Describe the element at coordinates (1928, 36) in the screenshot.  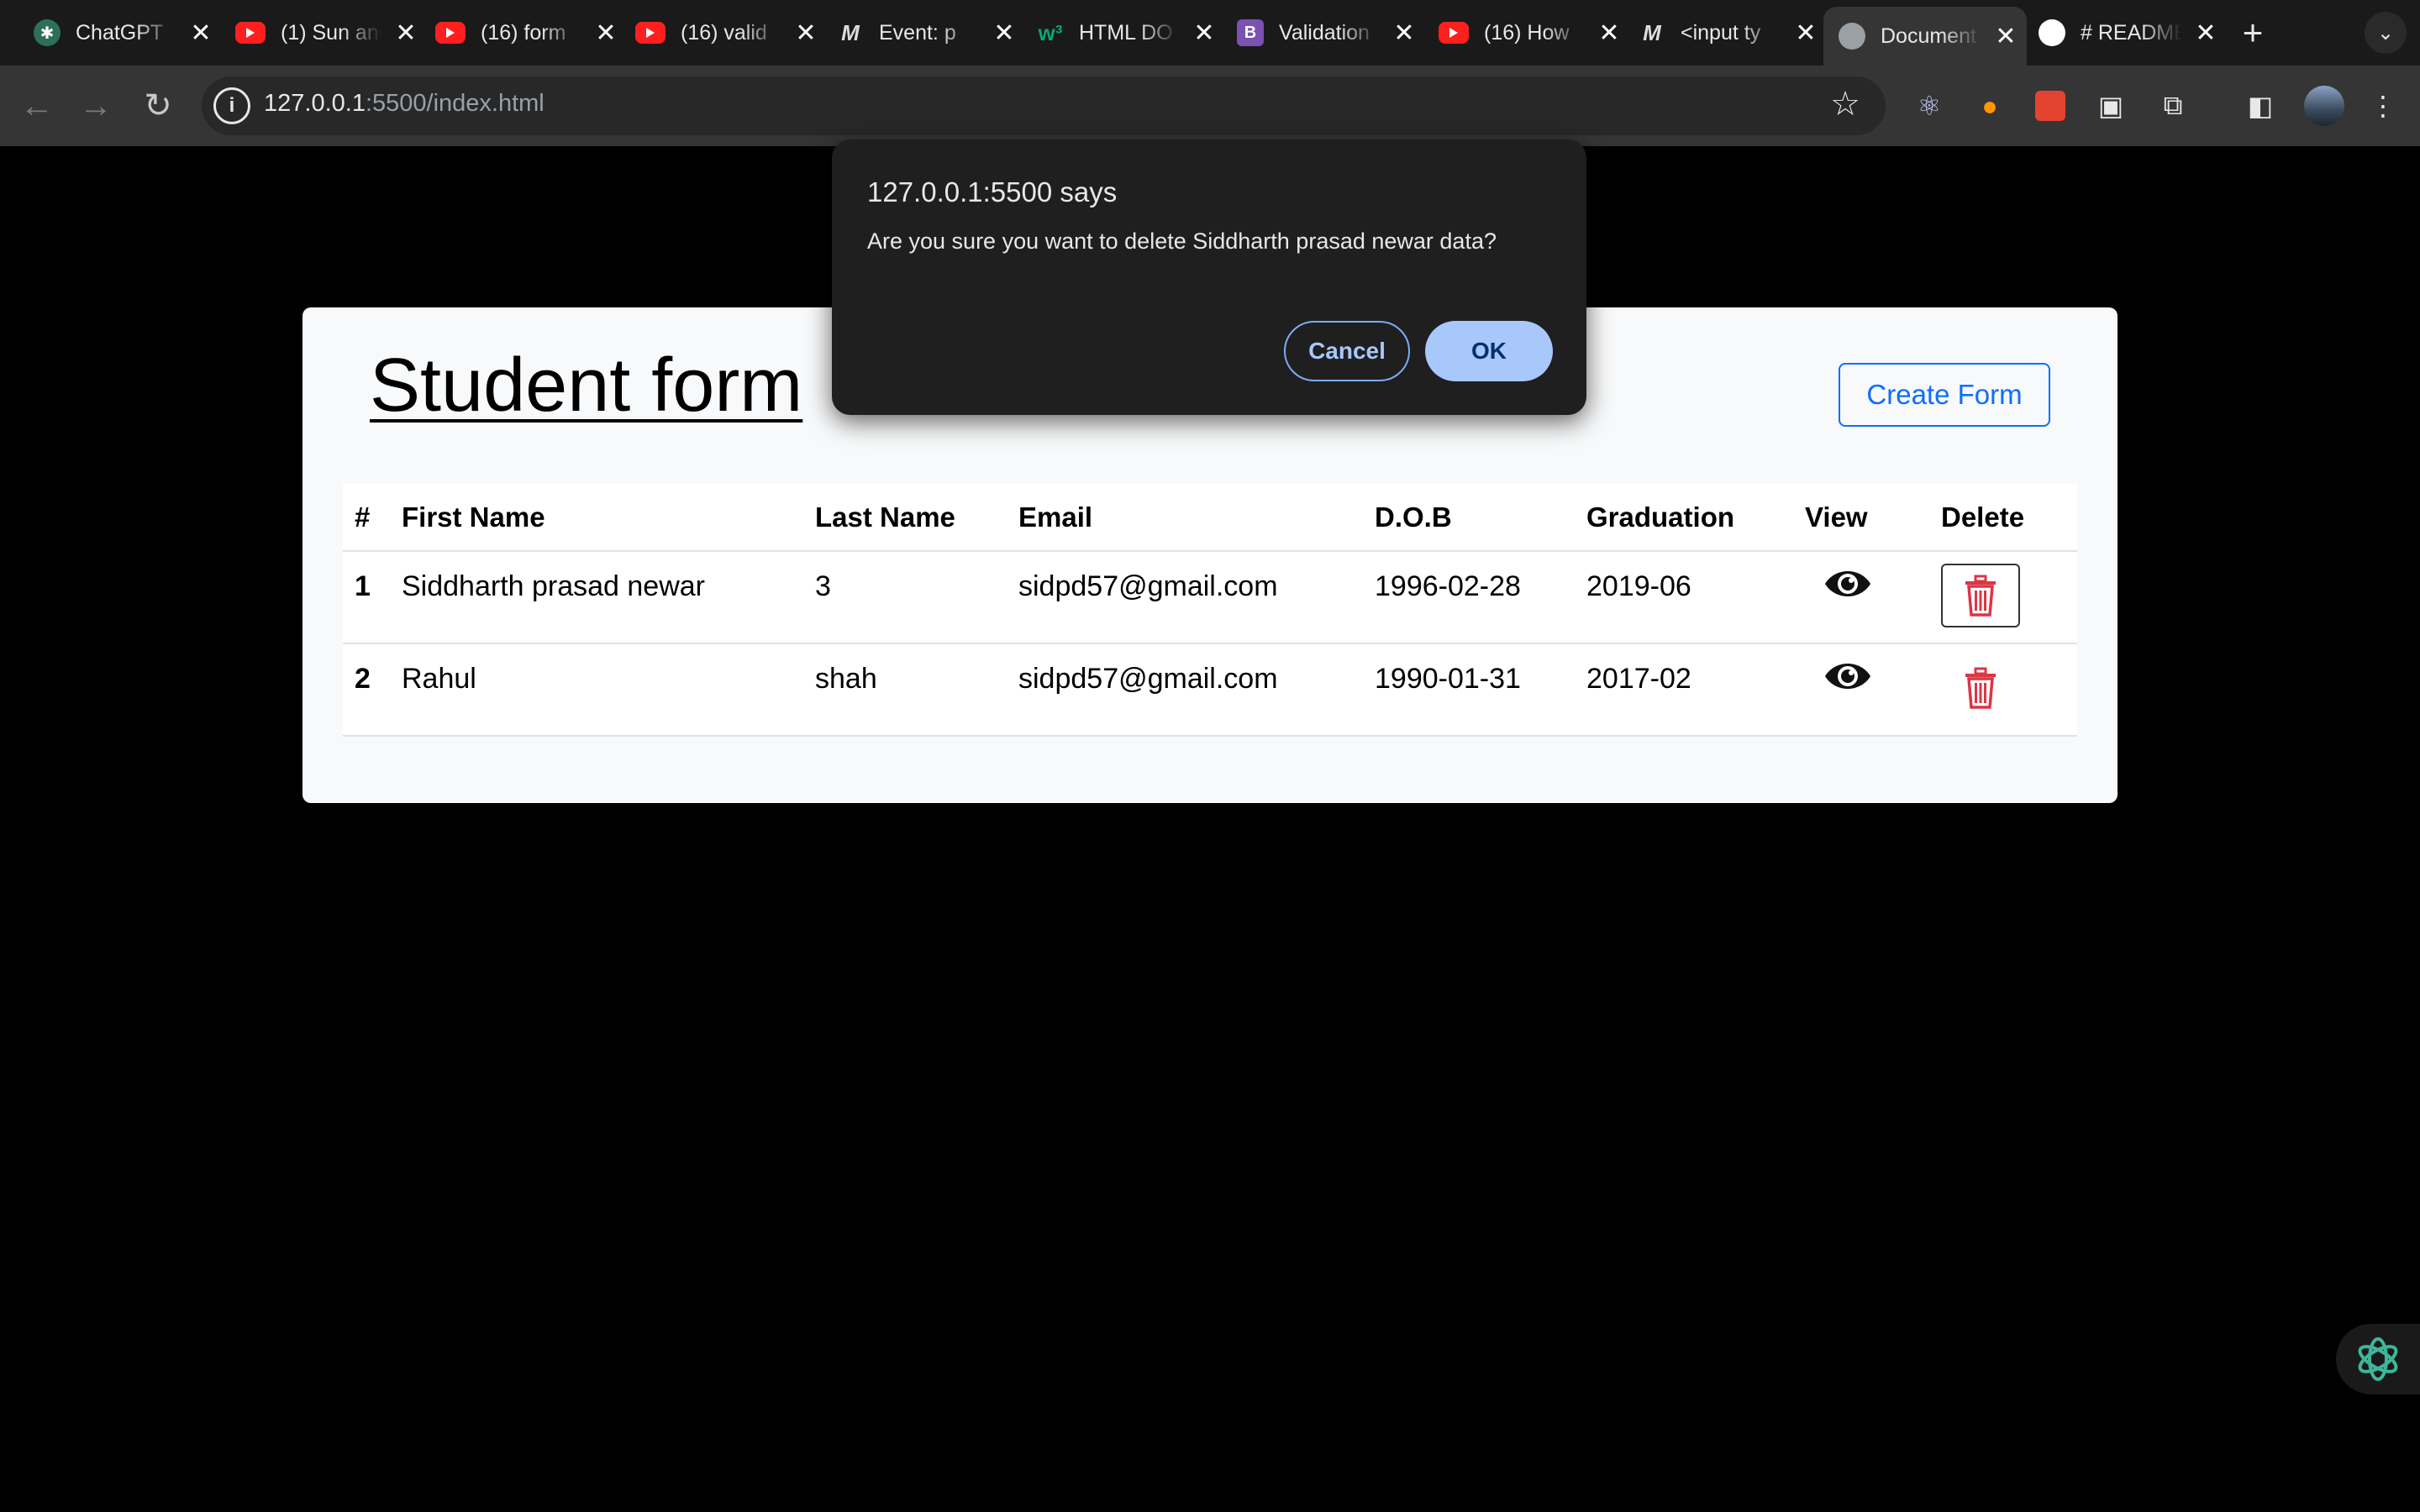
I see `tab-title: Document` at that location.